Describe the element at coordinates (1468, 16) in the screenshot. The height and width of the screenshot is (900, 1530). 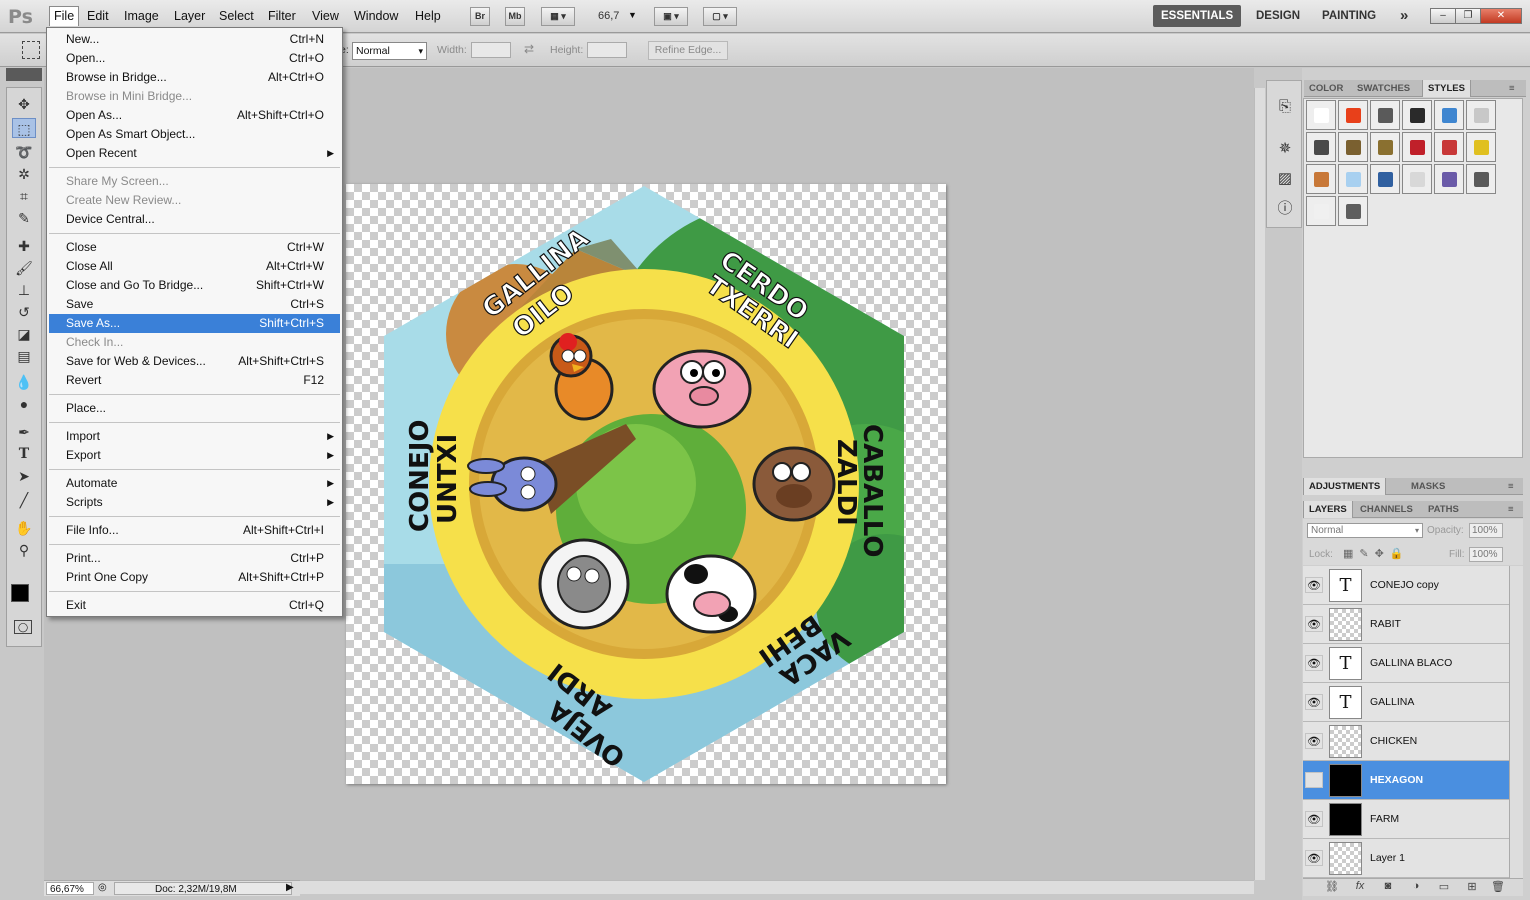
I see `restore-button: ❐` at that location.